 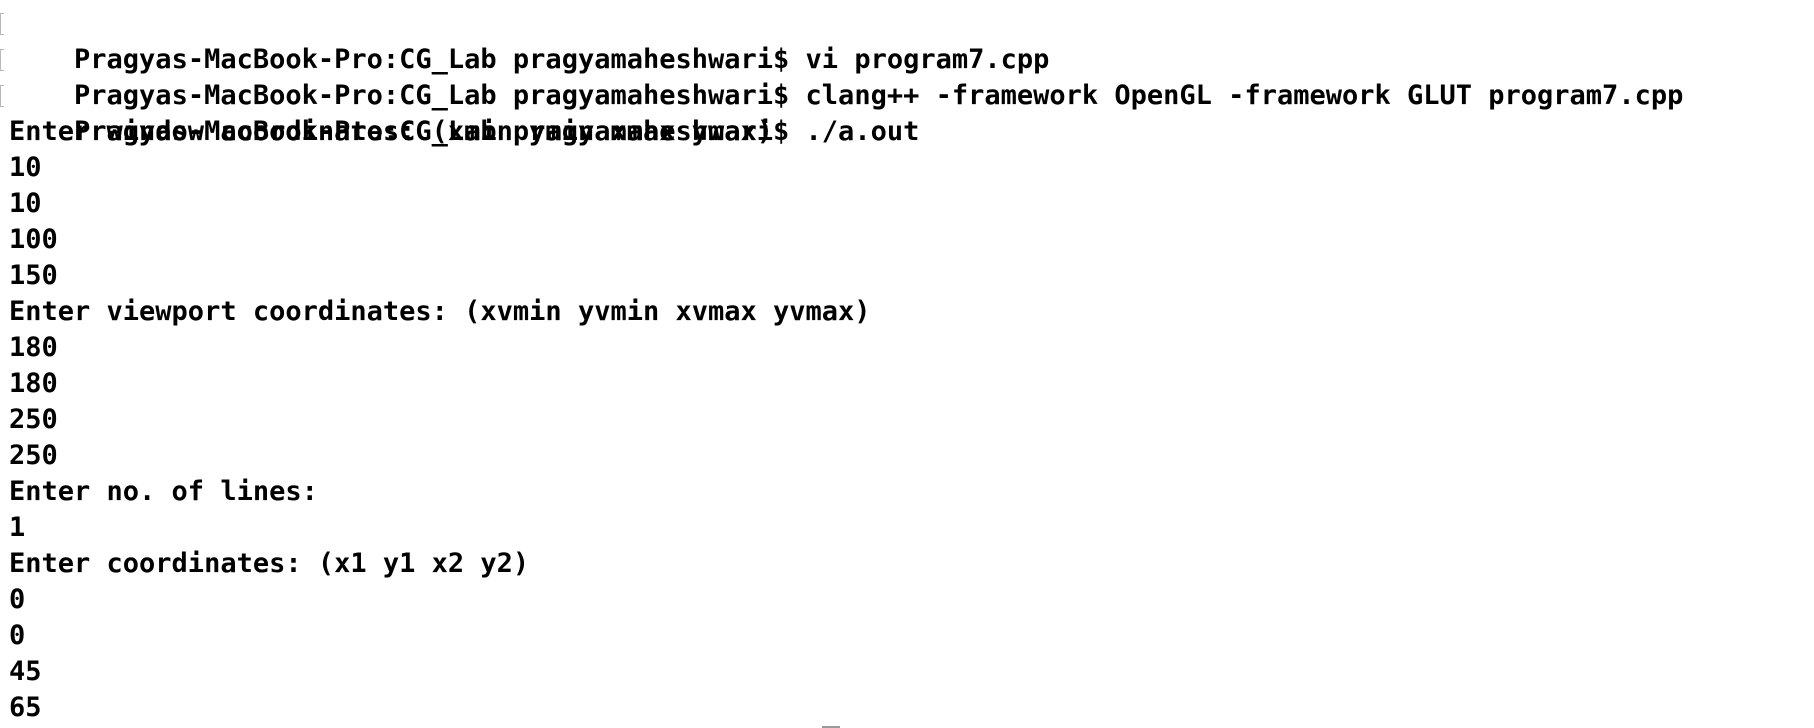 I want to click on output-line: 65, so click(x=25, y=707).